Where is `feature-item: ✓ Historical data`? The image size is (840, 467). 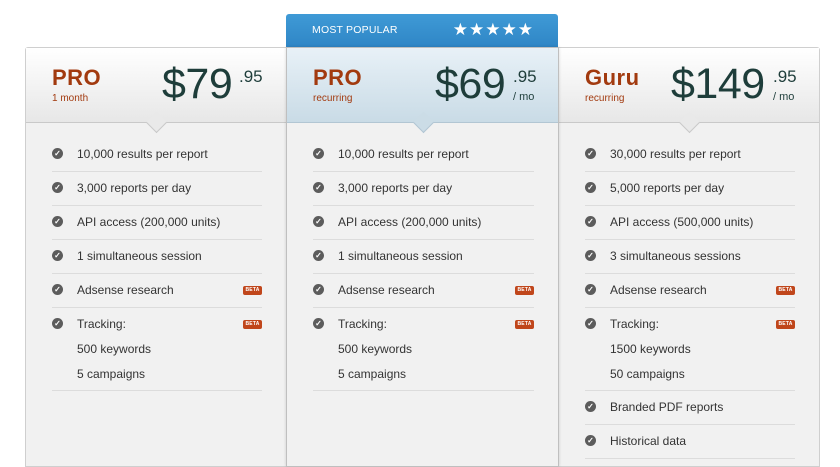
feature-item: ✓ Historical data is located at coordinates (690, 442).